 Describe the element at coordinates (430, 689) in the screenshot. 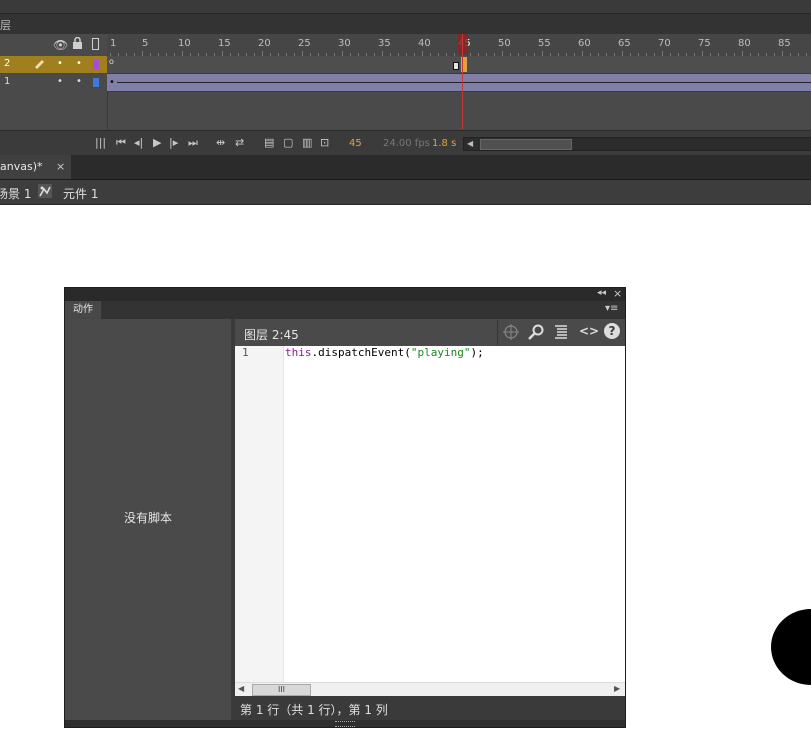

I see `editor-hscroll: ◀ III ▶` at that location.